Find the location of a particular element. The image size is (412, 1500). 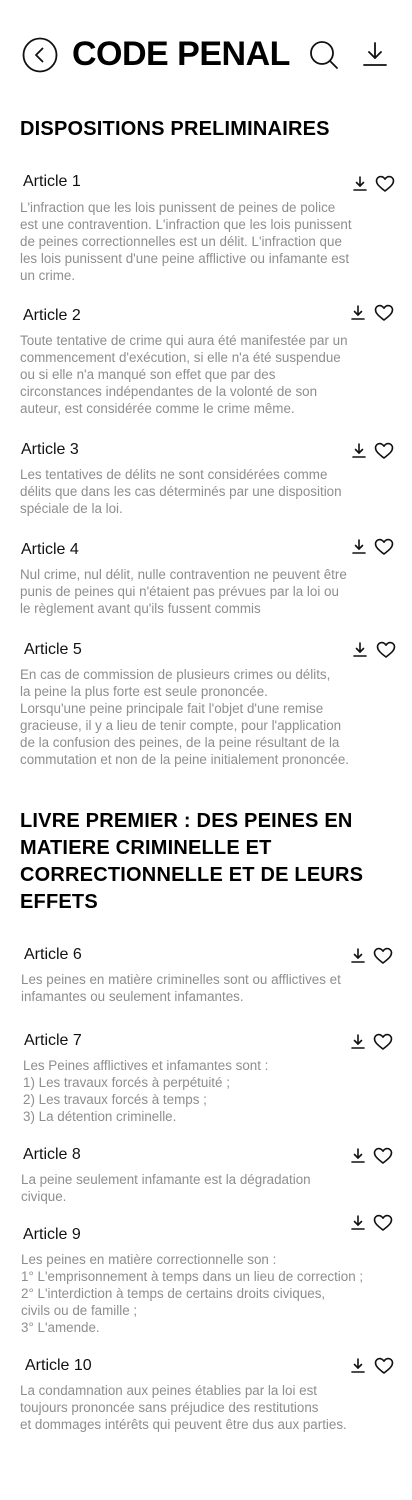

app-header: CODE PENAL is located at coordinates (206, 55).